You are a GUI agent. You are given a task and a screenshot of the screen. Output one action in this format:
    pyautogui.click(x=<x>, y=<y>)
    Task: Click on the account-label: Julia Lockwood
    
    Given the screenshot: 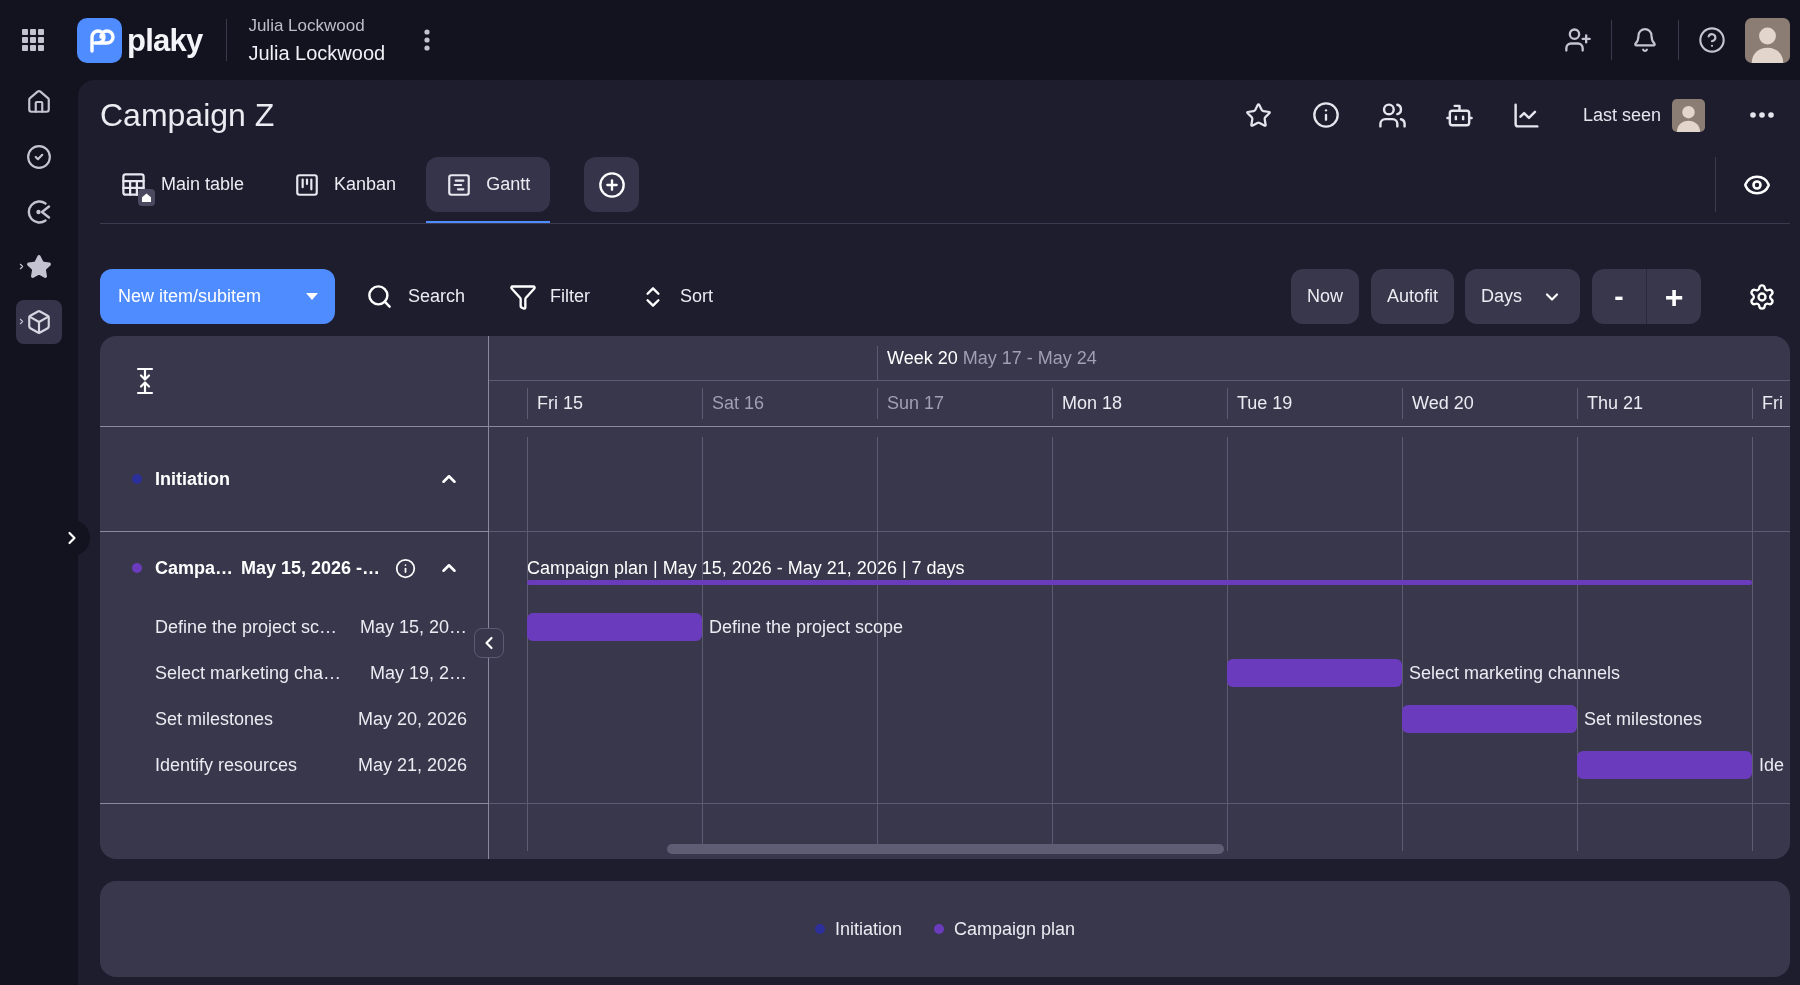 What is the action you would take?
    pyautogui.click(x=307, y=25)
    